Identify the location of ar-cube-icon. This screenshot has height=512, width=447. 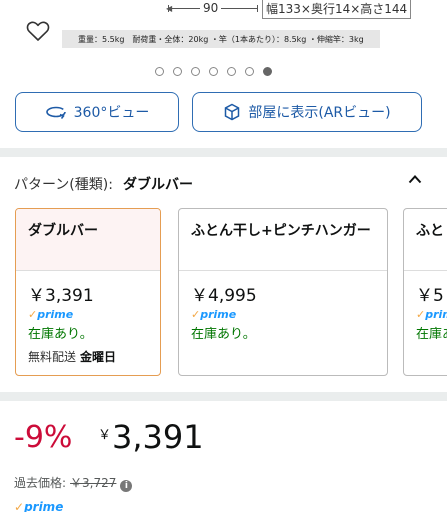
(232, 112).